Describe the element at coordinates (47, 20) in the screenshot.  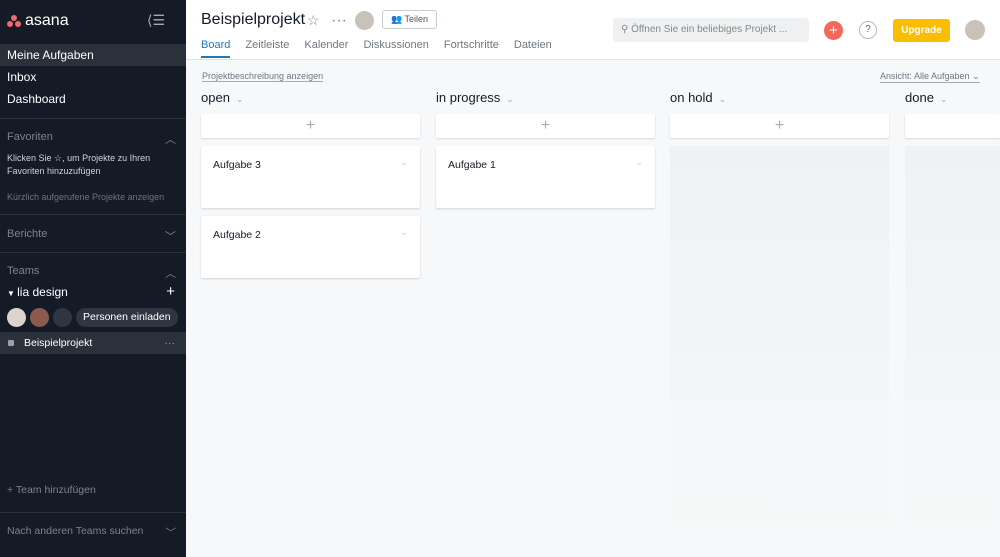
I see `logo-text: asana` at that location.